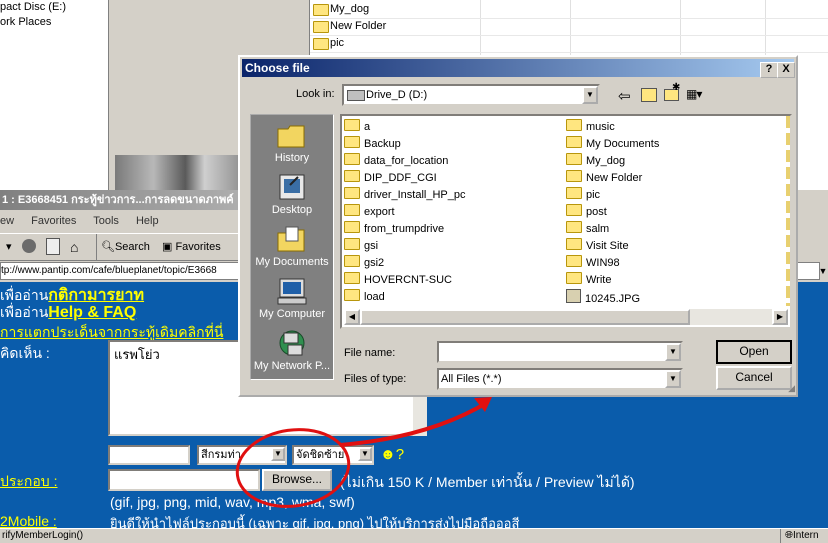 The width and height of the screenshot is (828, 543). I want to click on next-column-edge, so click(788, 211).